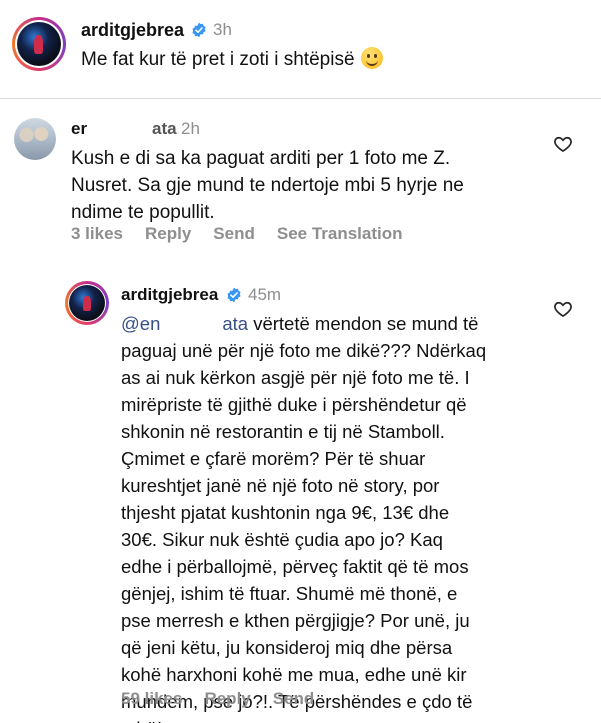 This screenshot has width=601, height=723. I want to click on caption-avatar-ring, so click(39, 44).